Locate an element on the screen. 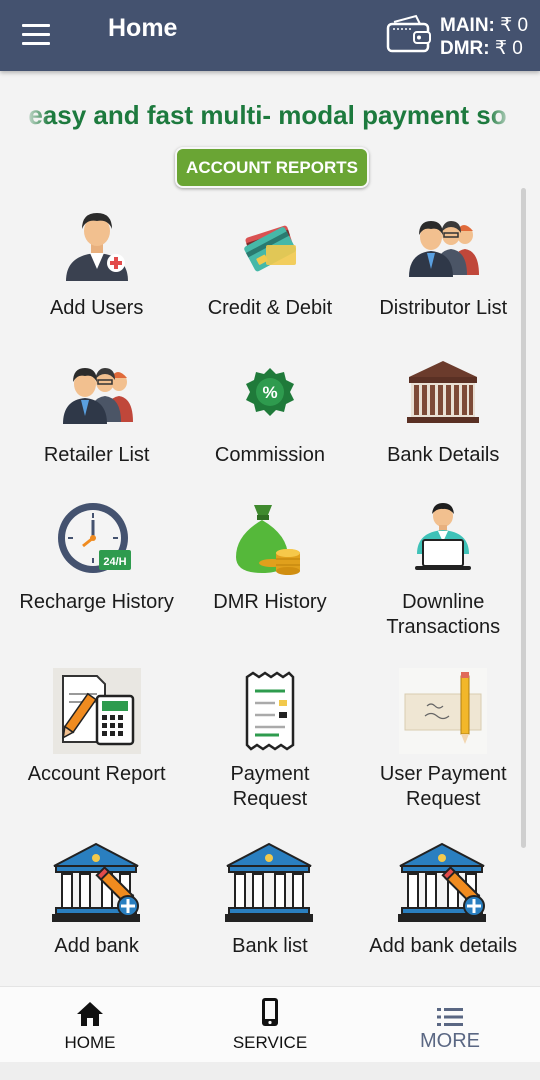 This screenshot has height=1080, width=540. dmr-balance-label: DMR: is located at coordinates (465, 48).